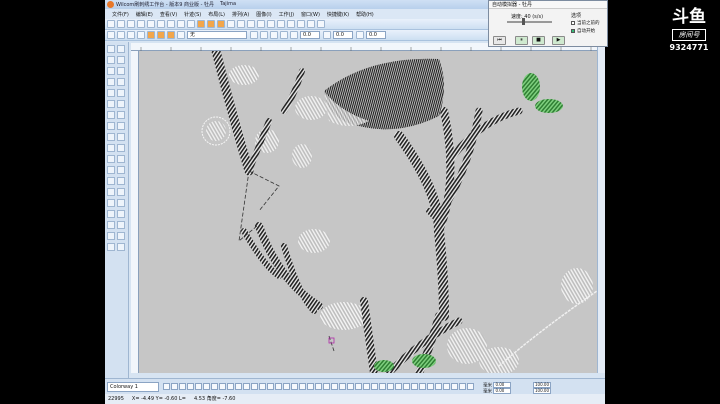  I want to click on tool-carve-icon, so click(121, 203).